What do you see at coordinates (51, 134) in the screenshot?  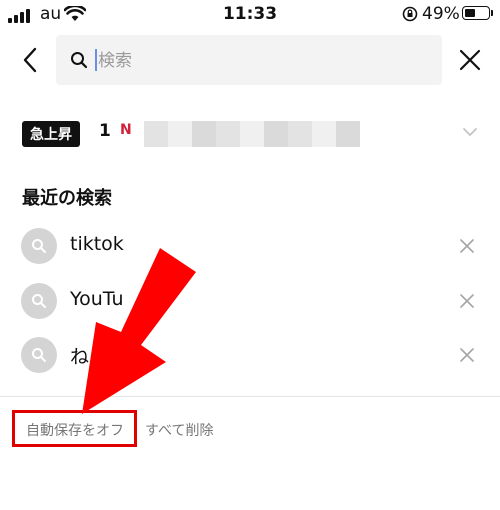 I see `trending-badge: 急上昇` at bounding box center [51, 134].